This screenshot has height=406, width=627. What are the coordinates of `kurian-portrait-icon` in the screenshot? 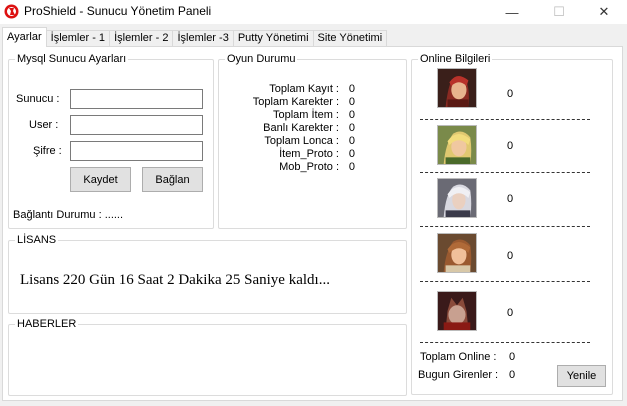 It's located at (457, 311).